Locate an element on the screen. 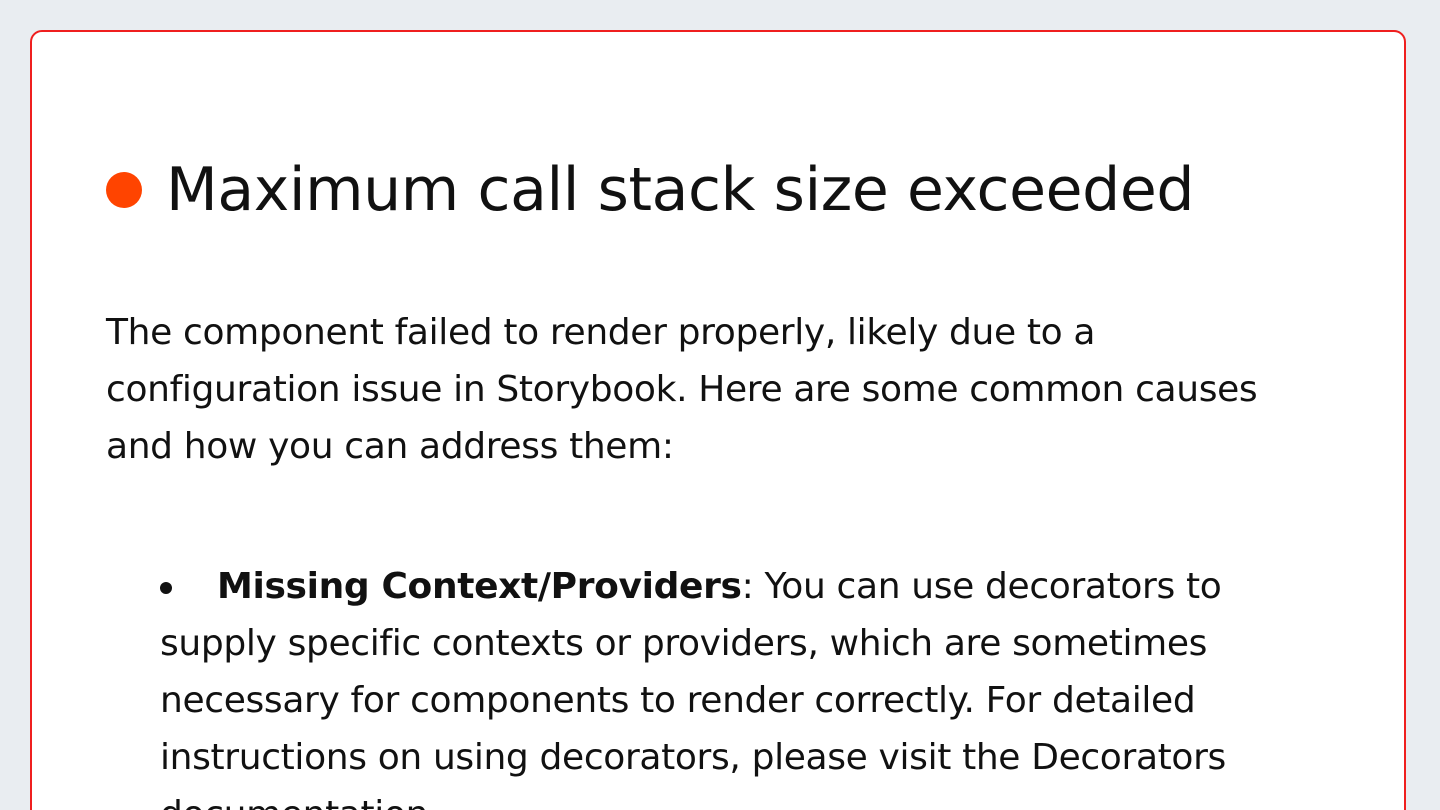  error-title: Maximum call stack size exceeded is located at coordinates (680, 190).